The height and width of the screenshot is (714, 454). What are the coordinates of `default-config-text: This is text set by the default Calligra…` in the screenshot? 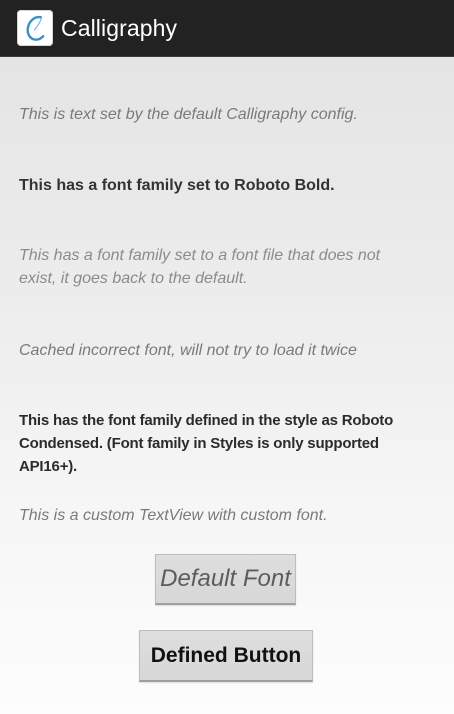 It's located at (188, 114).